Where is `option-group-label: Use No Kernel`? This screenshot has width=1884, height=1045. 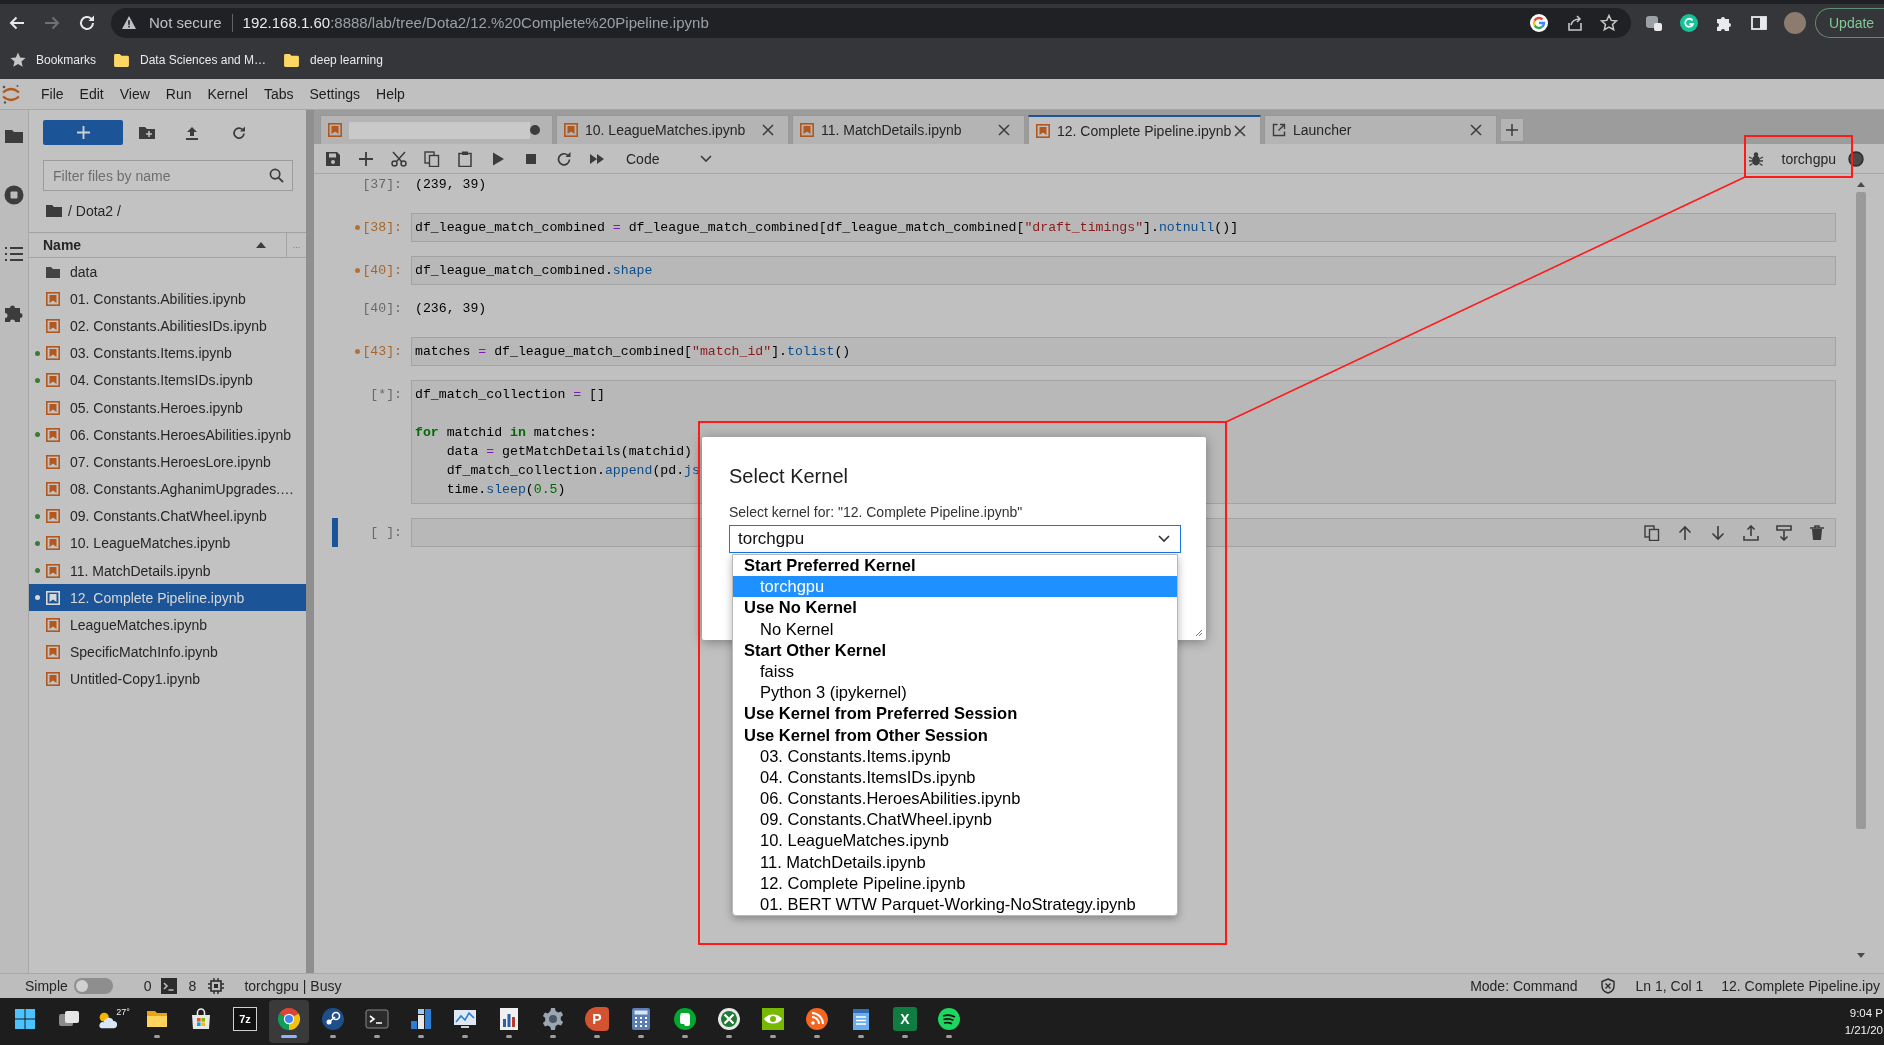 option-group-label: Use No Kernel is located at coordinates (800, 608).